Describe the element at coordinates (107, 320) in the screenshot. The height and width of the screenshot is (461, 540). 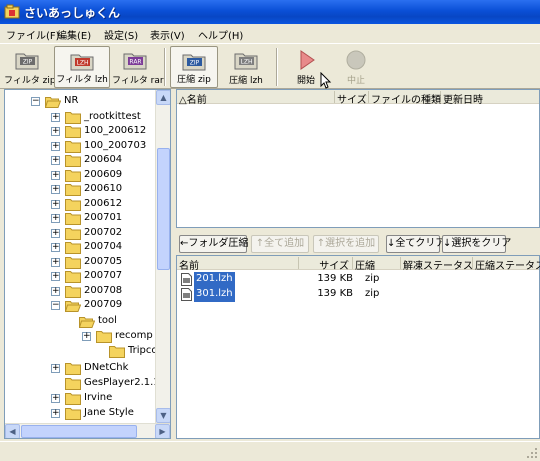
I see `tree-item-label: tool` at that location.